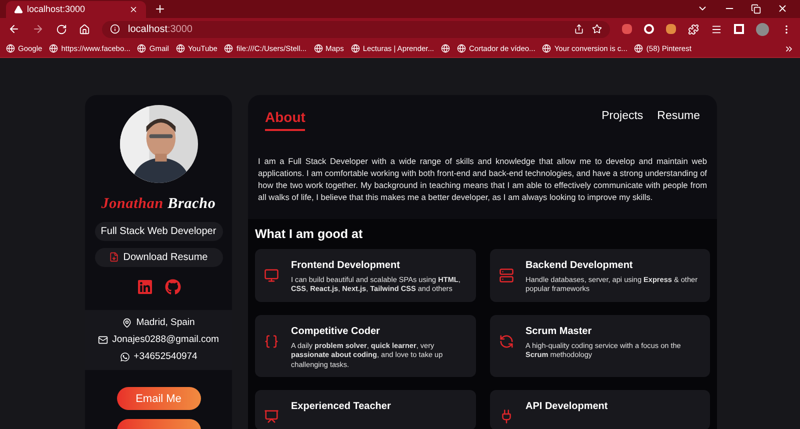 This screenshot has width=800, height=429. Describe the element at coordinates (127, 323) in the screenshot. I see `location-pin-icon` at that location.